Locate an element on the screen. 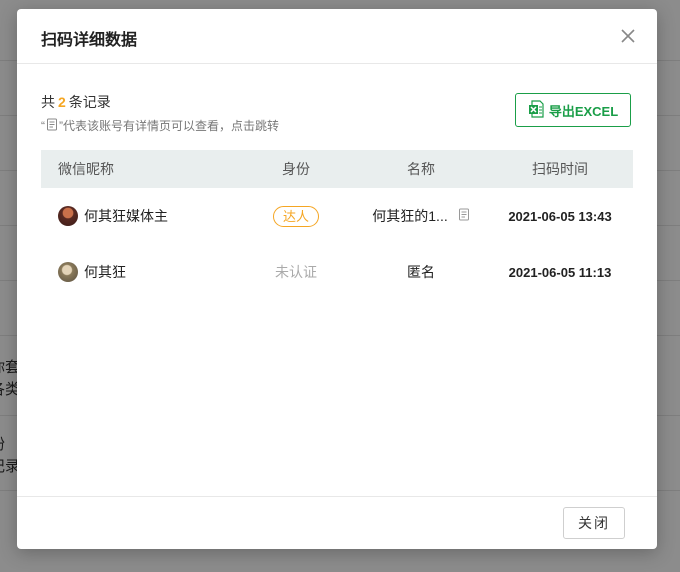 This screenshot has width=680, height=572. name-text: 匿名 is located at coordinates (421, 272).